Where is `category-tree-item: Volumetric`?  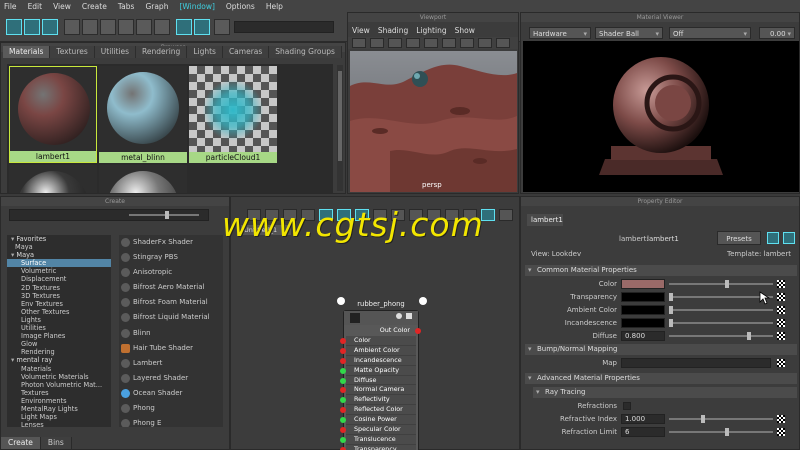
category-tree-item: Volumetric is located at coordinates (59, 271).